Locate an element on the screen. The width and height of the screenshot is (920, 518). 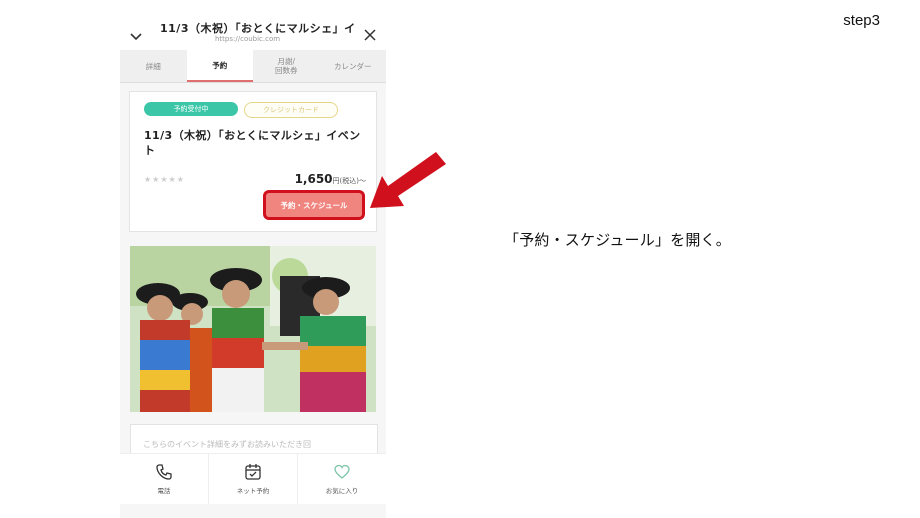
bottom-nav: 電話 ネット予約 お気に入り is located at coordinates (253, 478).